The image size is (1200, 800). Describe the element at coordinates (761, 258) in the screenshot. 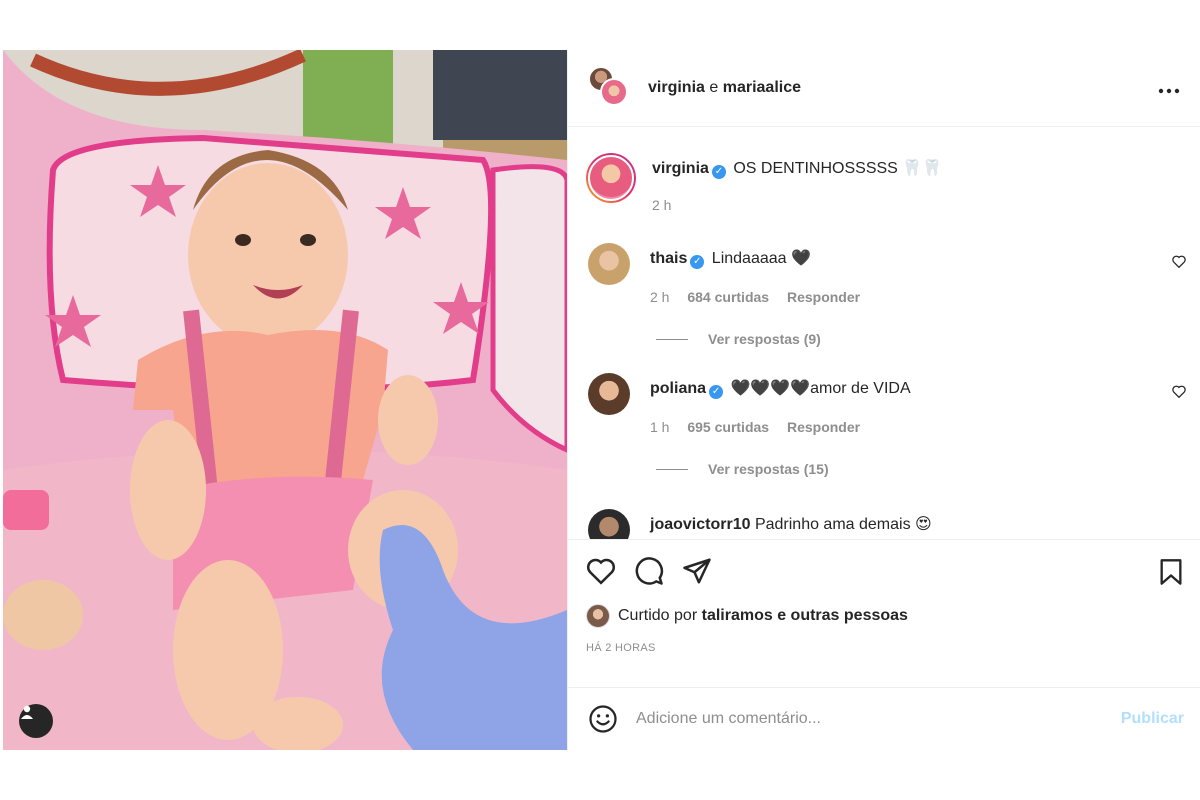

I see `comment-text: Lindaaaaa 🖤` at that location.